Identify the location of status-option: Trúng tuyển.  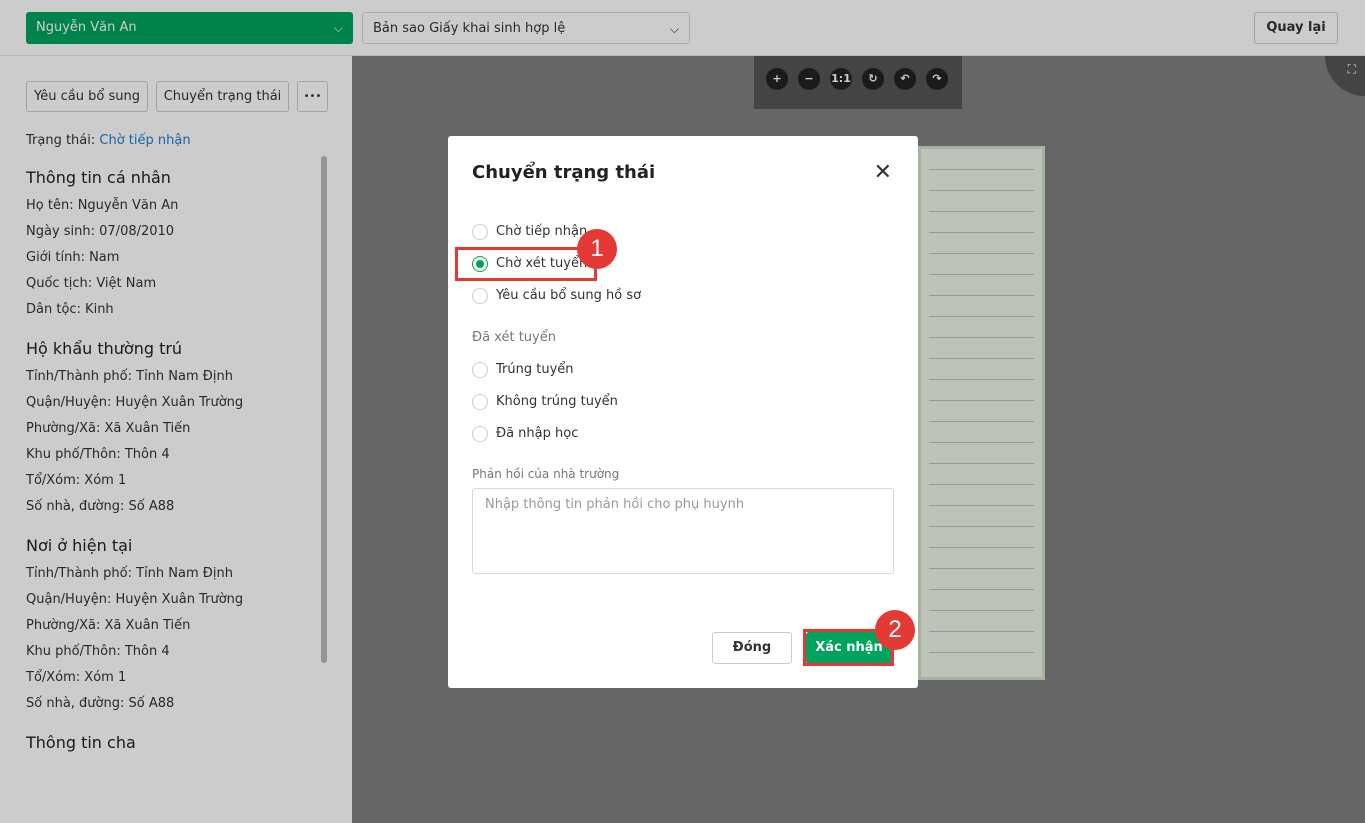
(523, 370).